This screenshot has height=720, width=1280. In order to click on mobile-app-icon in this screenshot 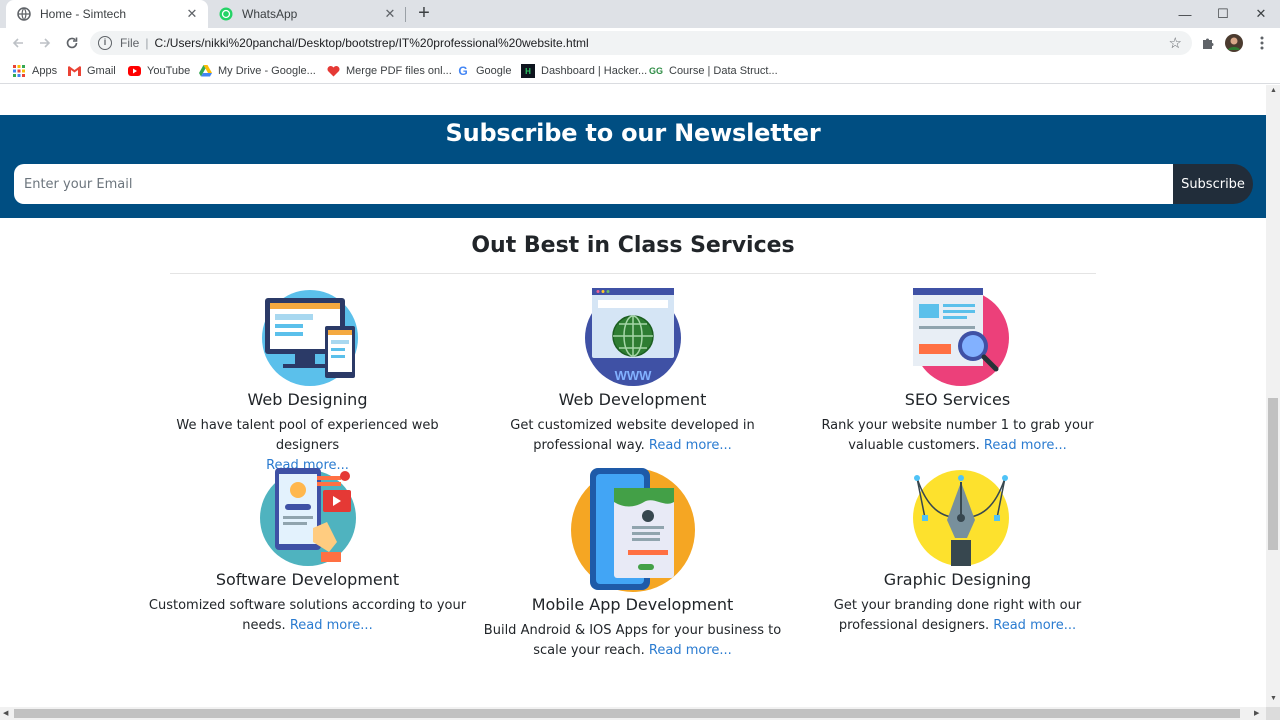, I will do `click(633, 530)`.